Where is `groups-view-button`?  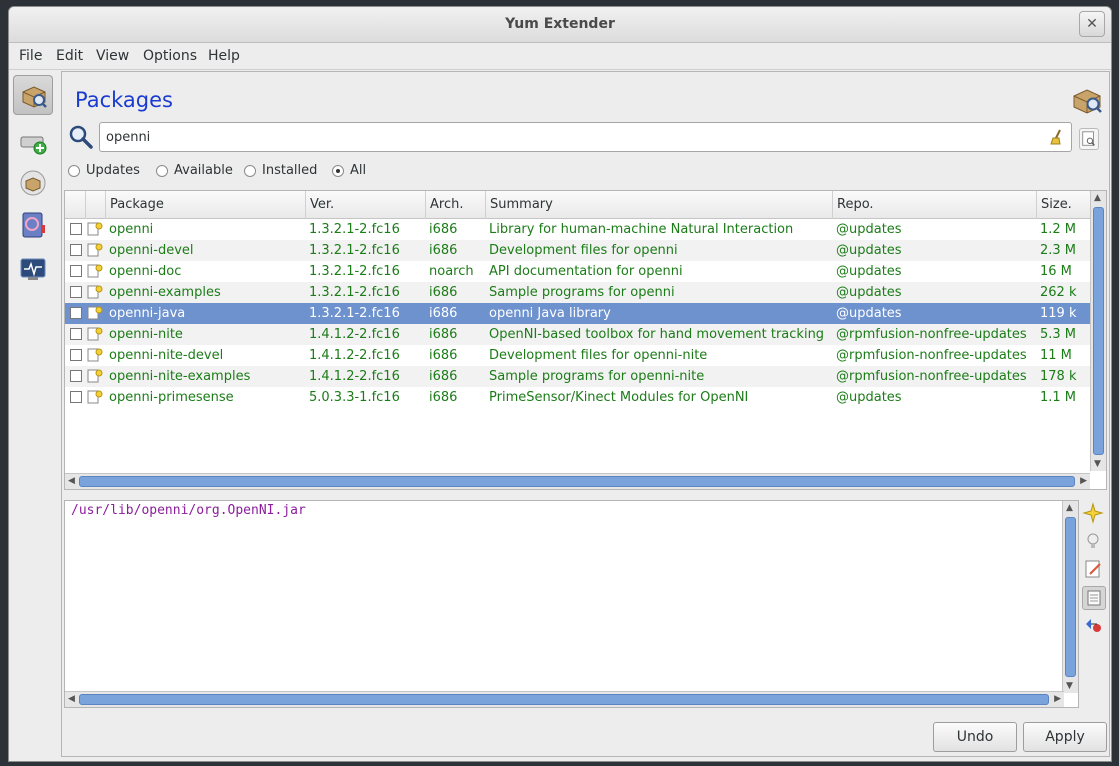 groups-view-button is located at coordinates (33, 183).